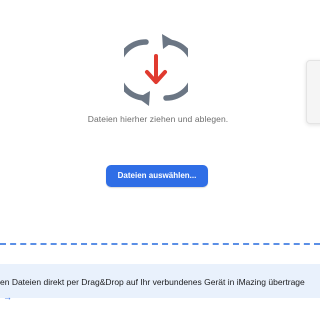  Describe the element at coordinates (313, 92) in the screenshot. I see `side-preview-panel` at that location.